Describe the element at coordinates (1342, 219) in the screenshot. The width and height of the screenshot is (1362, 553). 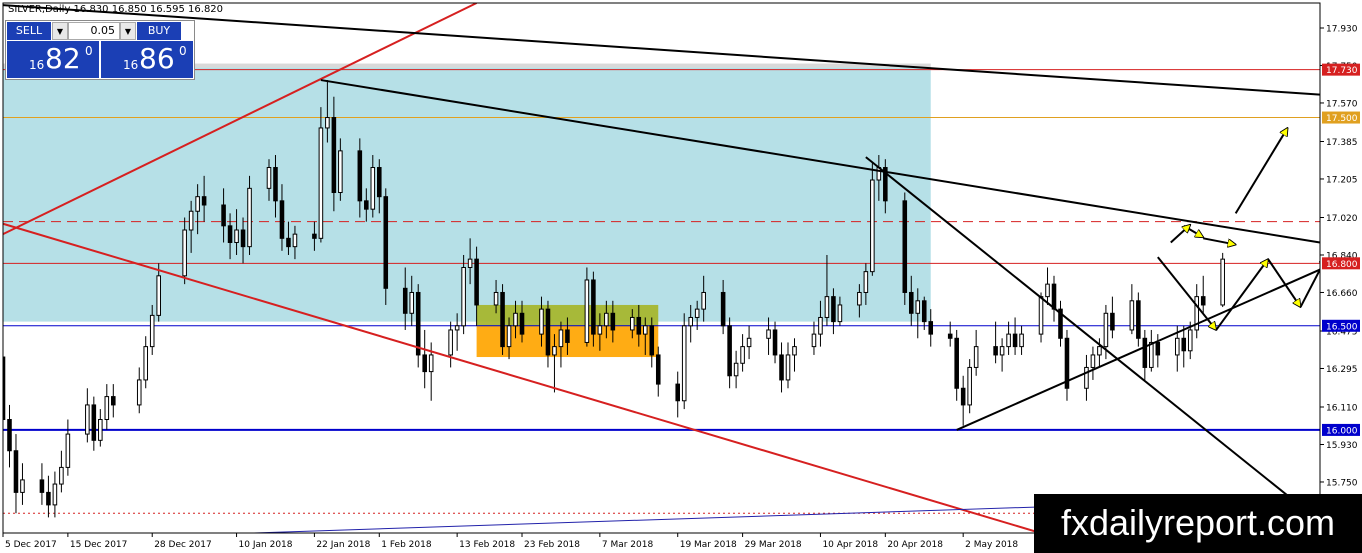
I see `y-tick-label-5: 17.020` at that location.